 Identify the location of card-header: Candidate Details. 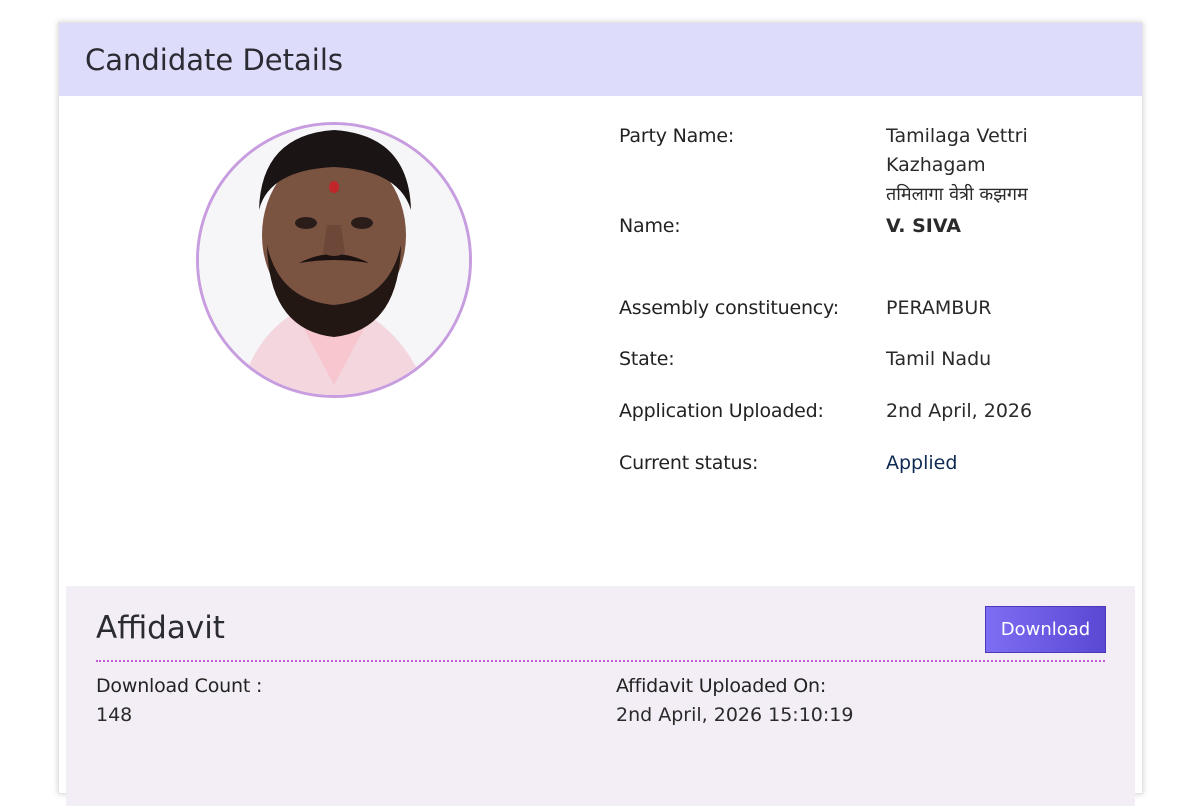
(600, 59).